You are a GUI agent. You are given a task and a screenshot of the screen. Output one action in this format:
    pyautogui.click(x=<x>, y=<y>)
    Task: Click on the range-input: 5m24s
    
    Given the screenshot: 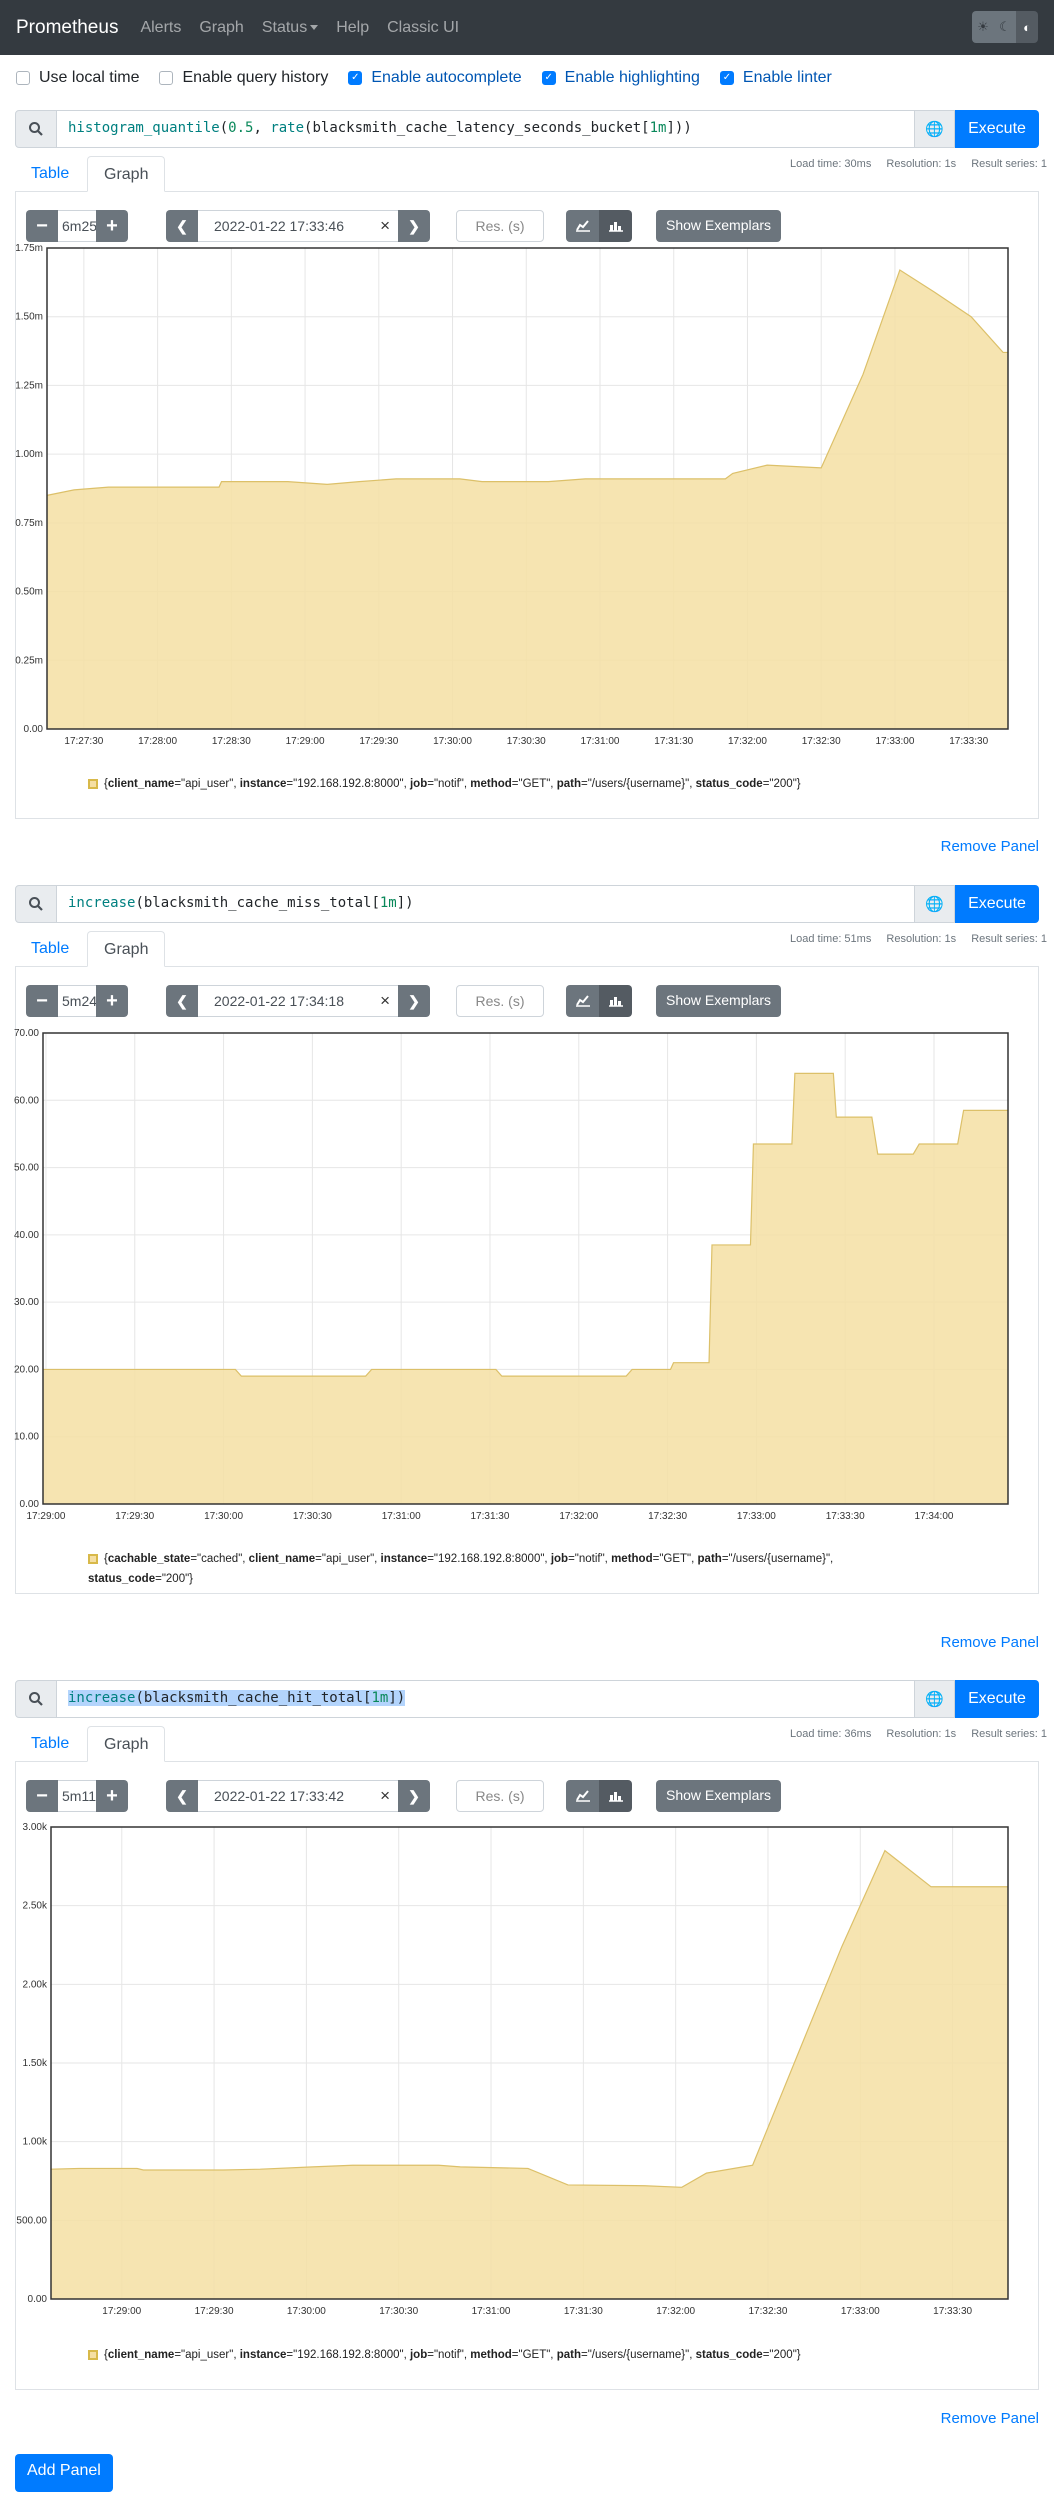 What is the action you would take?
    pyautogui.click(x=77, y=1001)
    